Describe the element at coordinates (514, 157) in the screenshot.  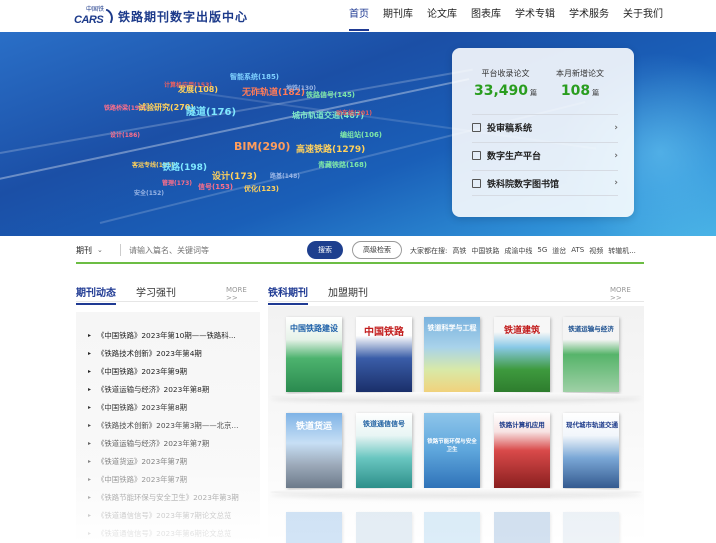
I see `link-label: 数字生产平台` at that location.